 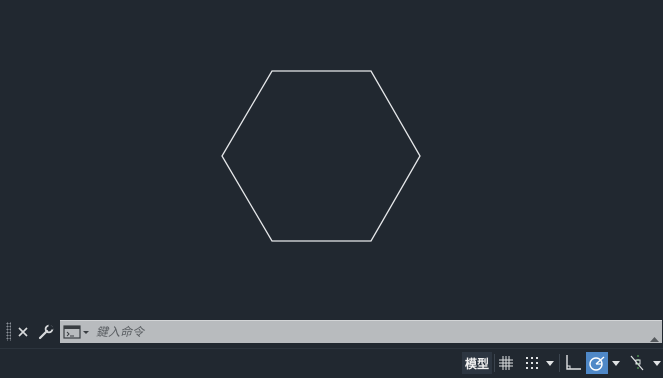 I want to click on polar-tracking-icon, so click(x=597, y=363).